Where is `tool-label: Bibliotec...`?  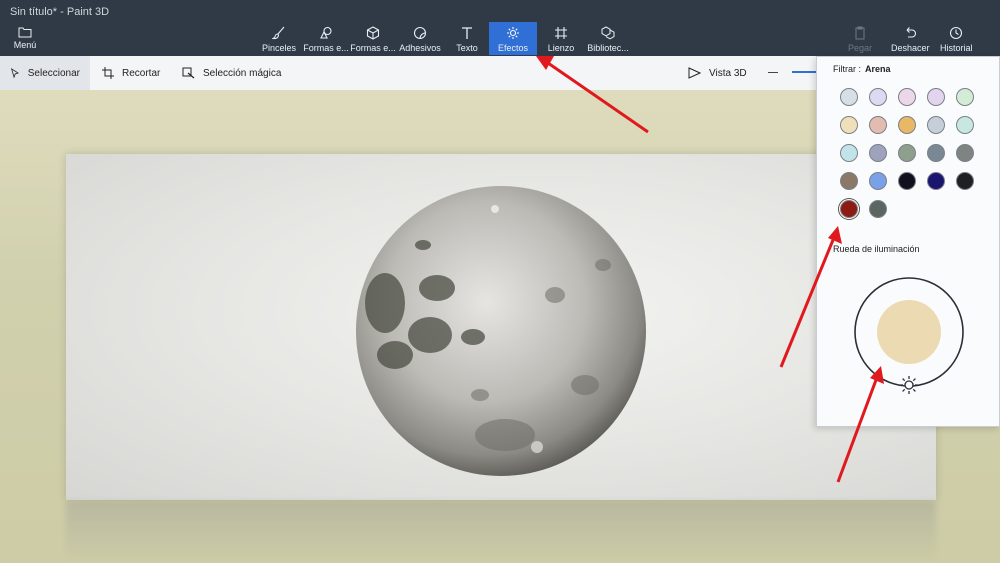 tool-label: Bibliotec... is located at coordinates (608, 48).